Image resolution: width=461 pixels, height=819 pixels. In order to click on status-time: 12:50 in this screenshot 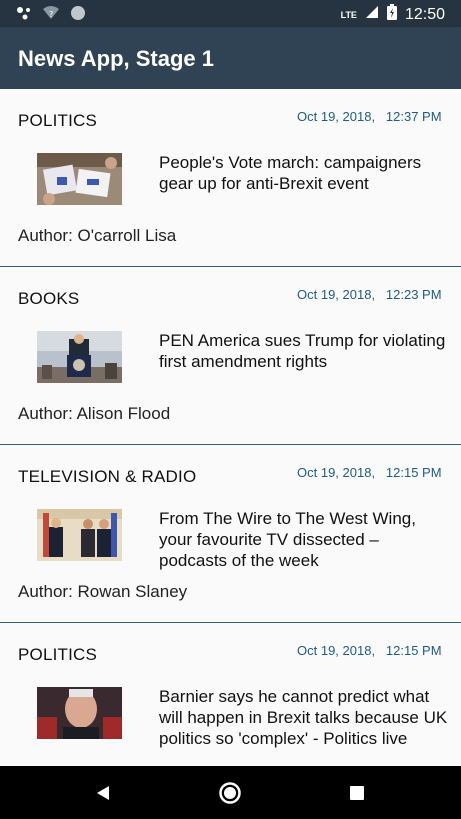, I will do `click(424, 14)`.